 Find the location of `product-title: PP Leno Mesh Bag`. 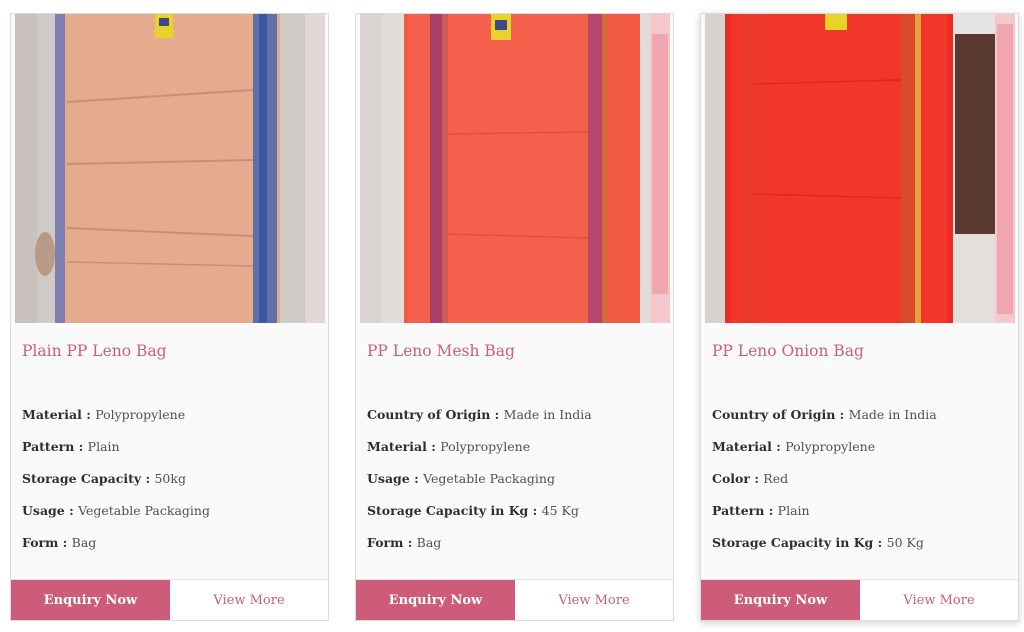

product-title: PP Leno Mesh Bag is located at coordinates (441, 351).